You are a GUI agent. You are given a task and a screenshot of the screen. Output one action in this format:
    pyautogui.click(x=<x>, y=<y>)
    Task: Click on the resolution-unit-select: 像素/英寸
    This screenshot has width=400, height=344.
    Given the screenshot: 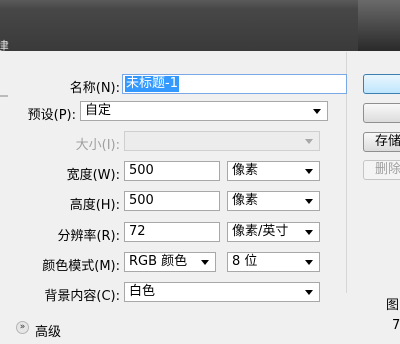 What is the action you would take?
    pyautogui.click(x=273, y=232)
    